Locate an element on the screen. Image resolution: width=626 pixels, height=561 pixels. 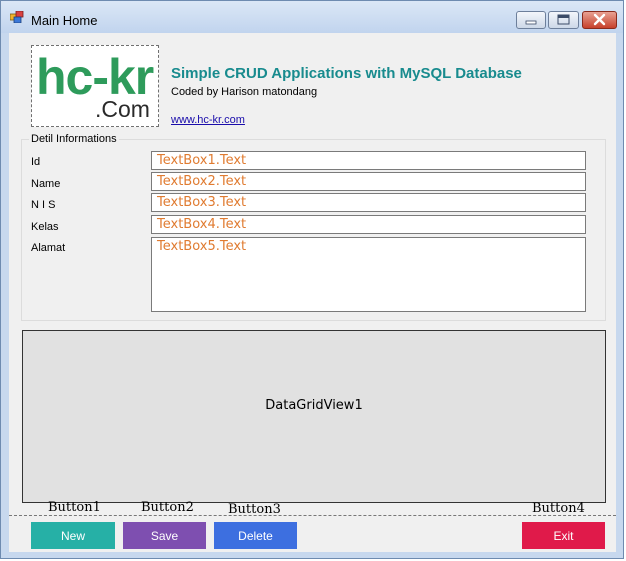
name-label: Name is located at coordinates (46, 184).